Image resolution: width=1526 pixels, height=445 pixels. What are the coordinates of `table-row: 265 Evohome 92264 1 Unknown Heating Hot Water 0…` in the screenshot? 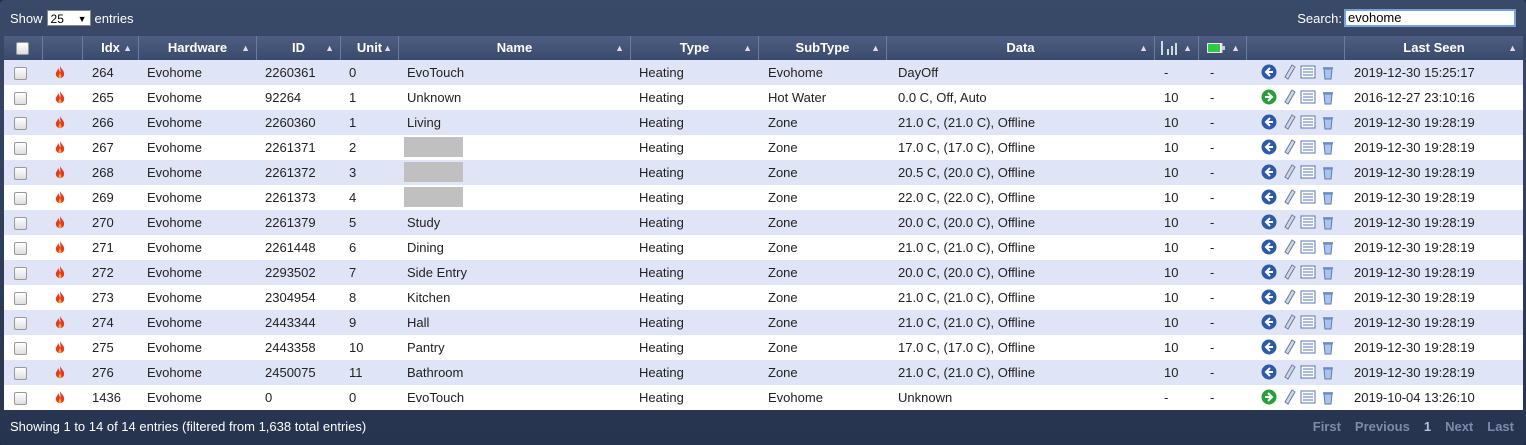 It's located at (763, 97).